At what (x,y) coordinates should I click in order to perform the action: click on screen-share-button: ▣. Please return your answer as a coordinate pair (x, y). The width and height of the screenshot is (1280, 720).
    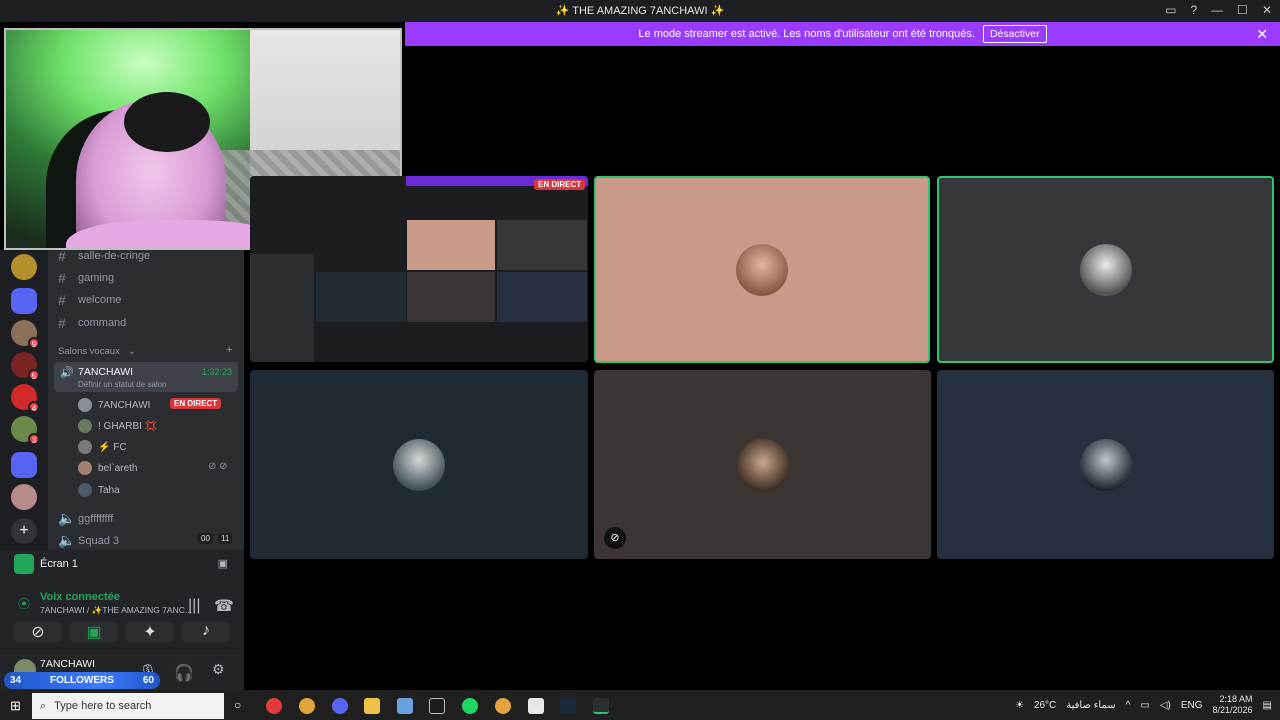
    Looking at the image, I should click on (94, 632).